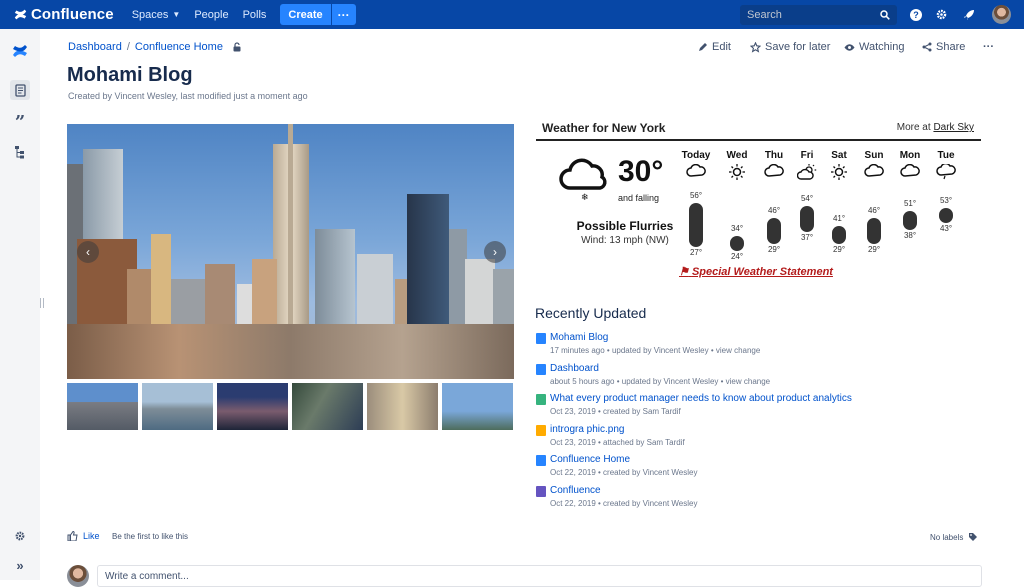 The height and width of the screenshot is (587, 1024). I want to click on spaces-menu: Spaces ▼, so click(156, 15).